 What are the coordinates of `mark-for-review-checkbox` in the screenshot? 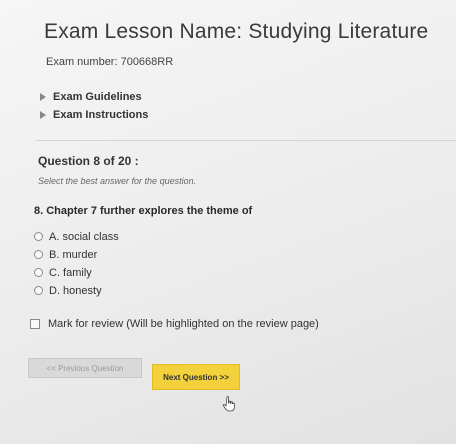 It's located at (35, 324).